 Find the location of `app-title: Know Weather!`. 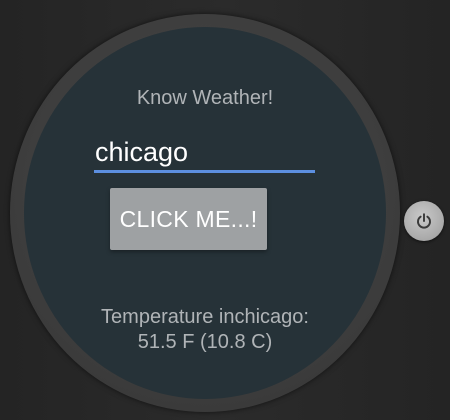

app-title: Know Weather! is located at coordinates (205, 98).